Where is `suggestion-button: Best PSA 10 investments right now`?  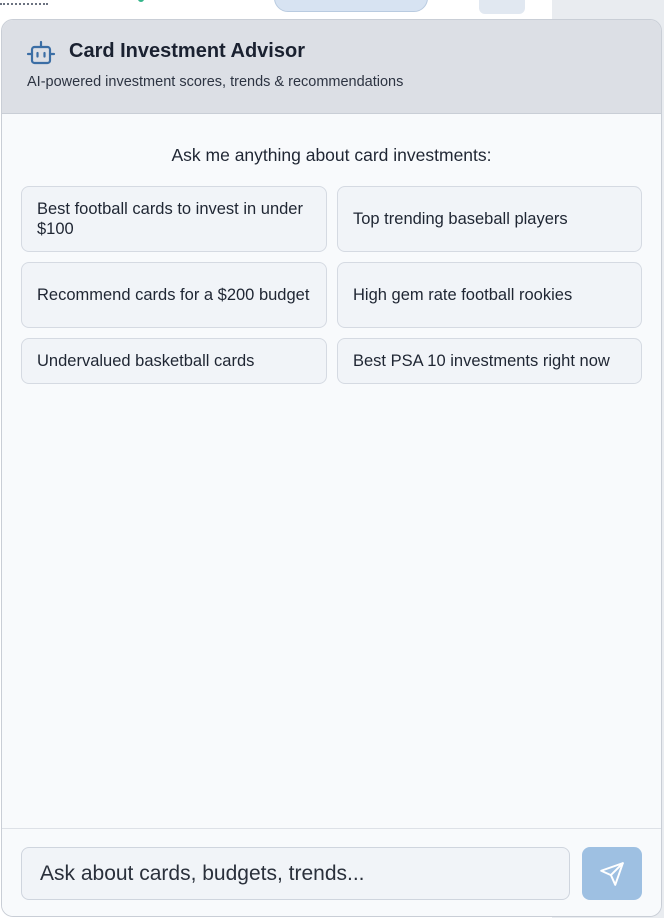 suggestion-button: Best PSA 10 investments right now is located at coordinates (489, 361).